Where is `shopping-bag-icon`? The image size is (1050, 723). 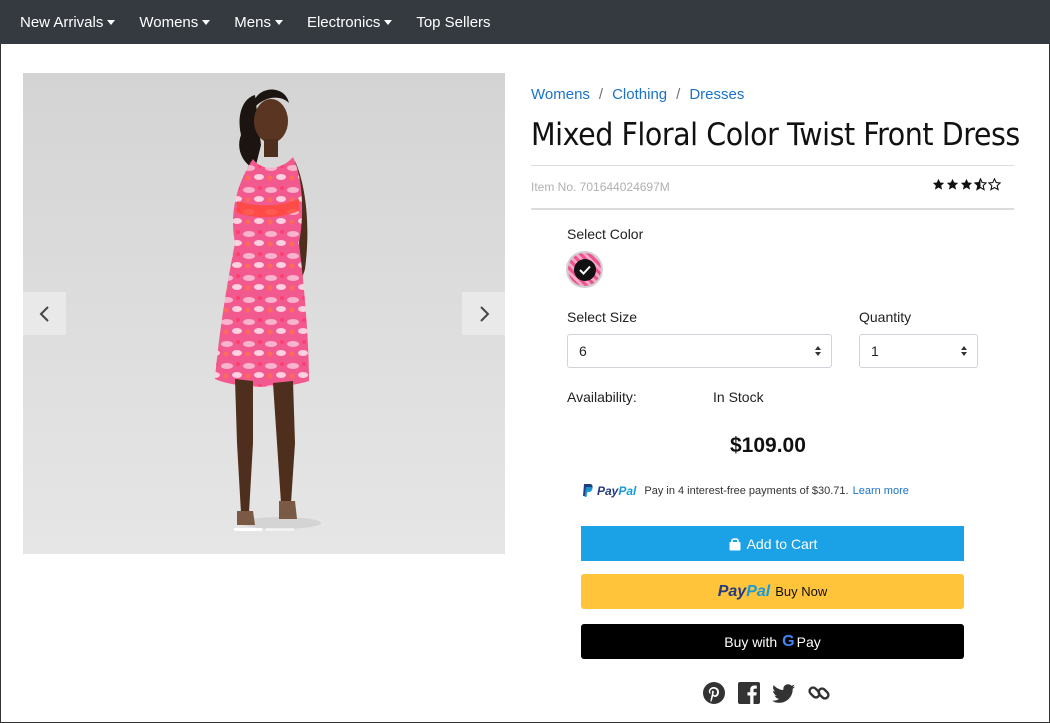 shopping-bag-icon is located at coordinates (735, 543).